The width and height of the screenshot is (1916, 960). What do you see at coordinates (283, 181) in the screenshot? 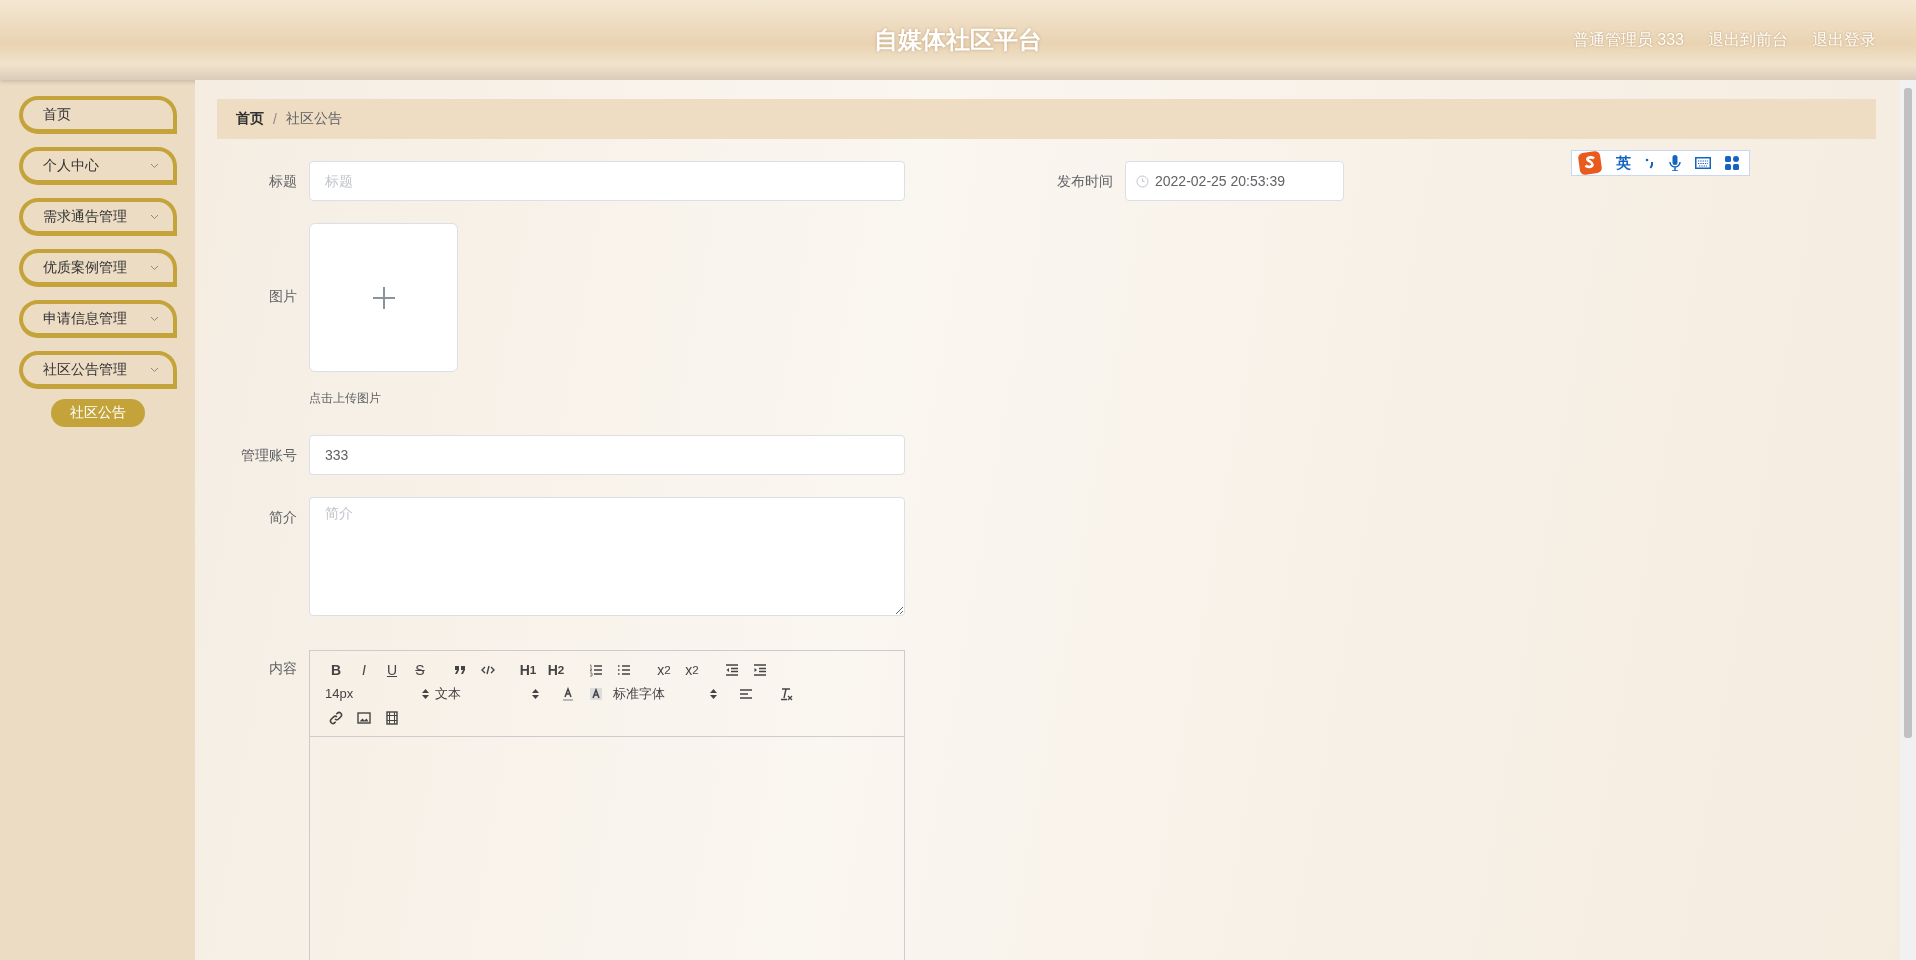
I see `field-label: 标题` at bounding box center [283, 181].